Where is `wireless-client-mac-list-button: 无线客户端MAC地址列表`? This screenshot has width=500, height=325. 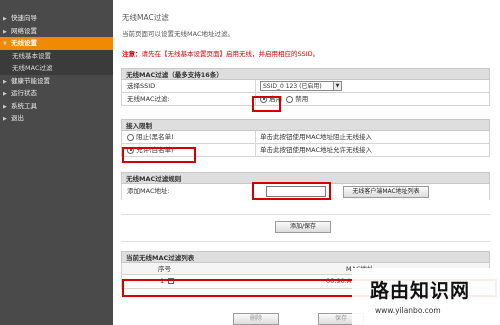
wireless-client-mac-list-button: 无线客户端MAC地址列表 is located at coordinates (386, 192).